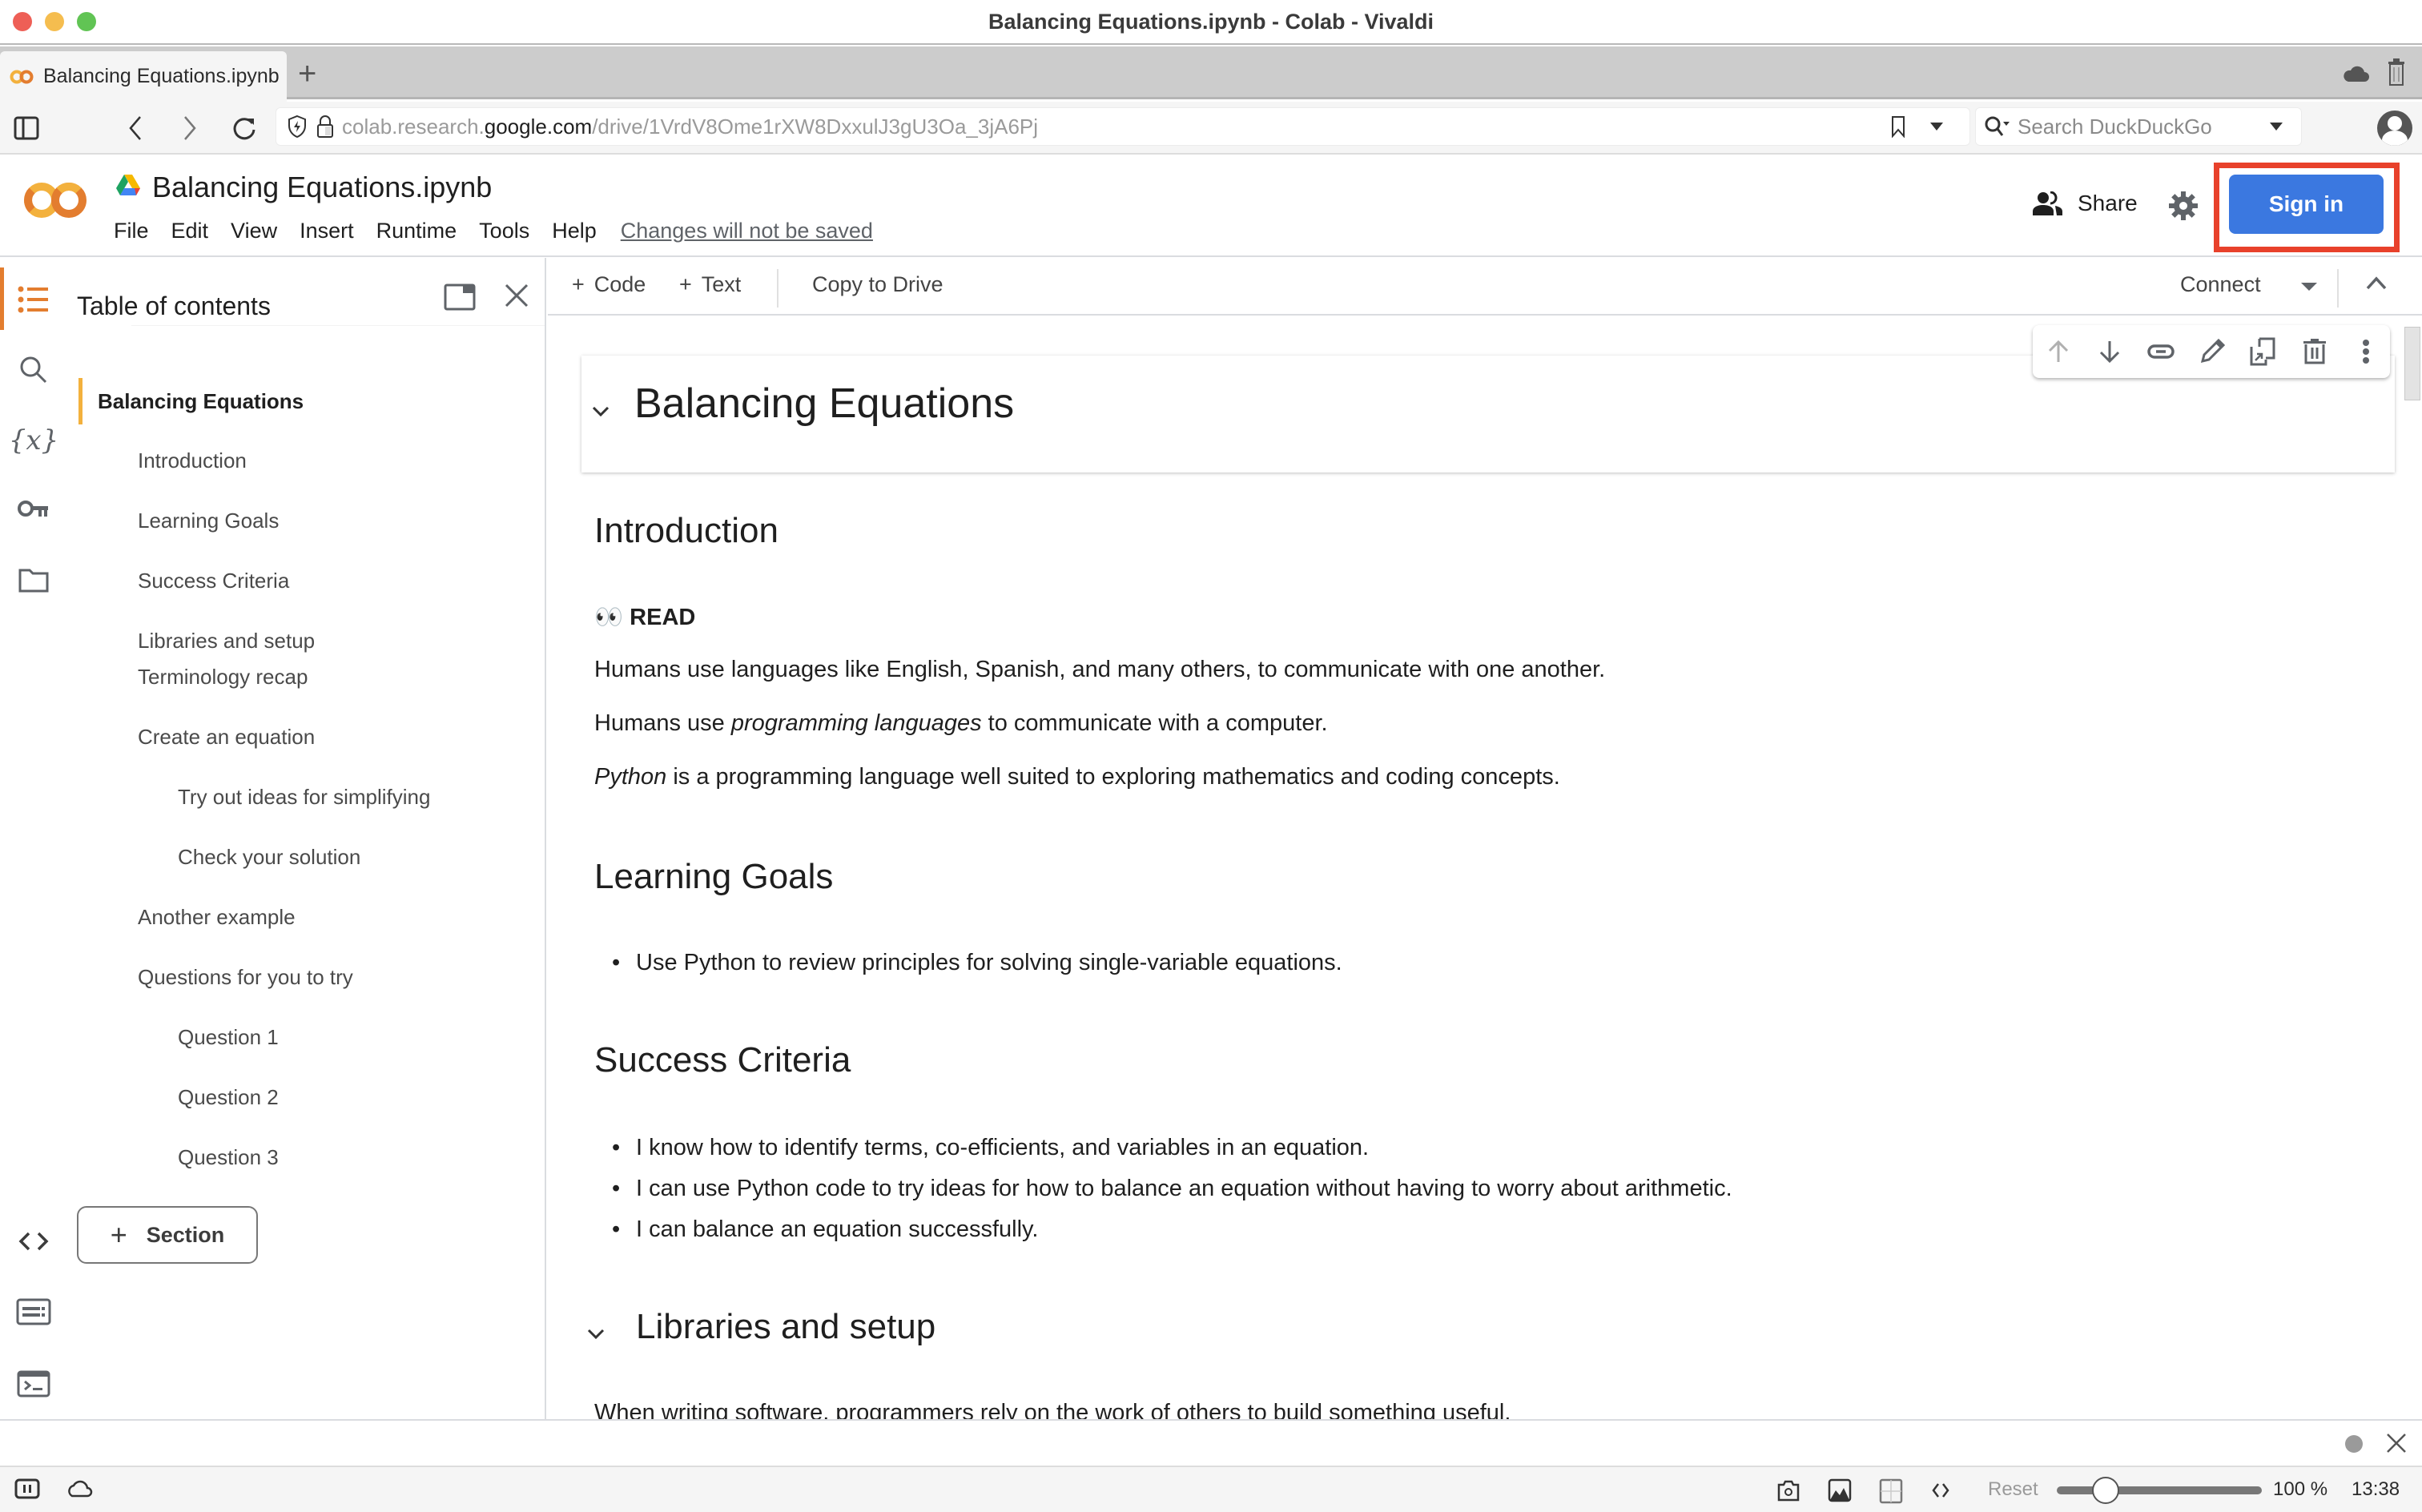  I want to click on trash-icon, so click(2396, 72).